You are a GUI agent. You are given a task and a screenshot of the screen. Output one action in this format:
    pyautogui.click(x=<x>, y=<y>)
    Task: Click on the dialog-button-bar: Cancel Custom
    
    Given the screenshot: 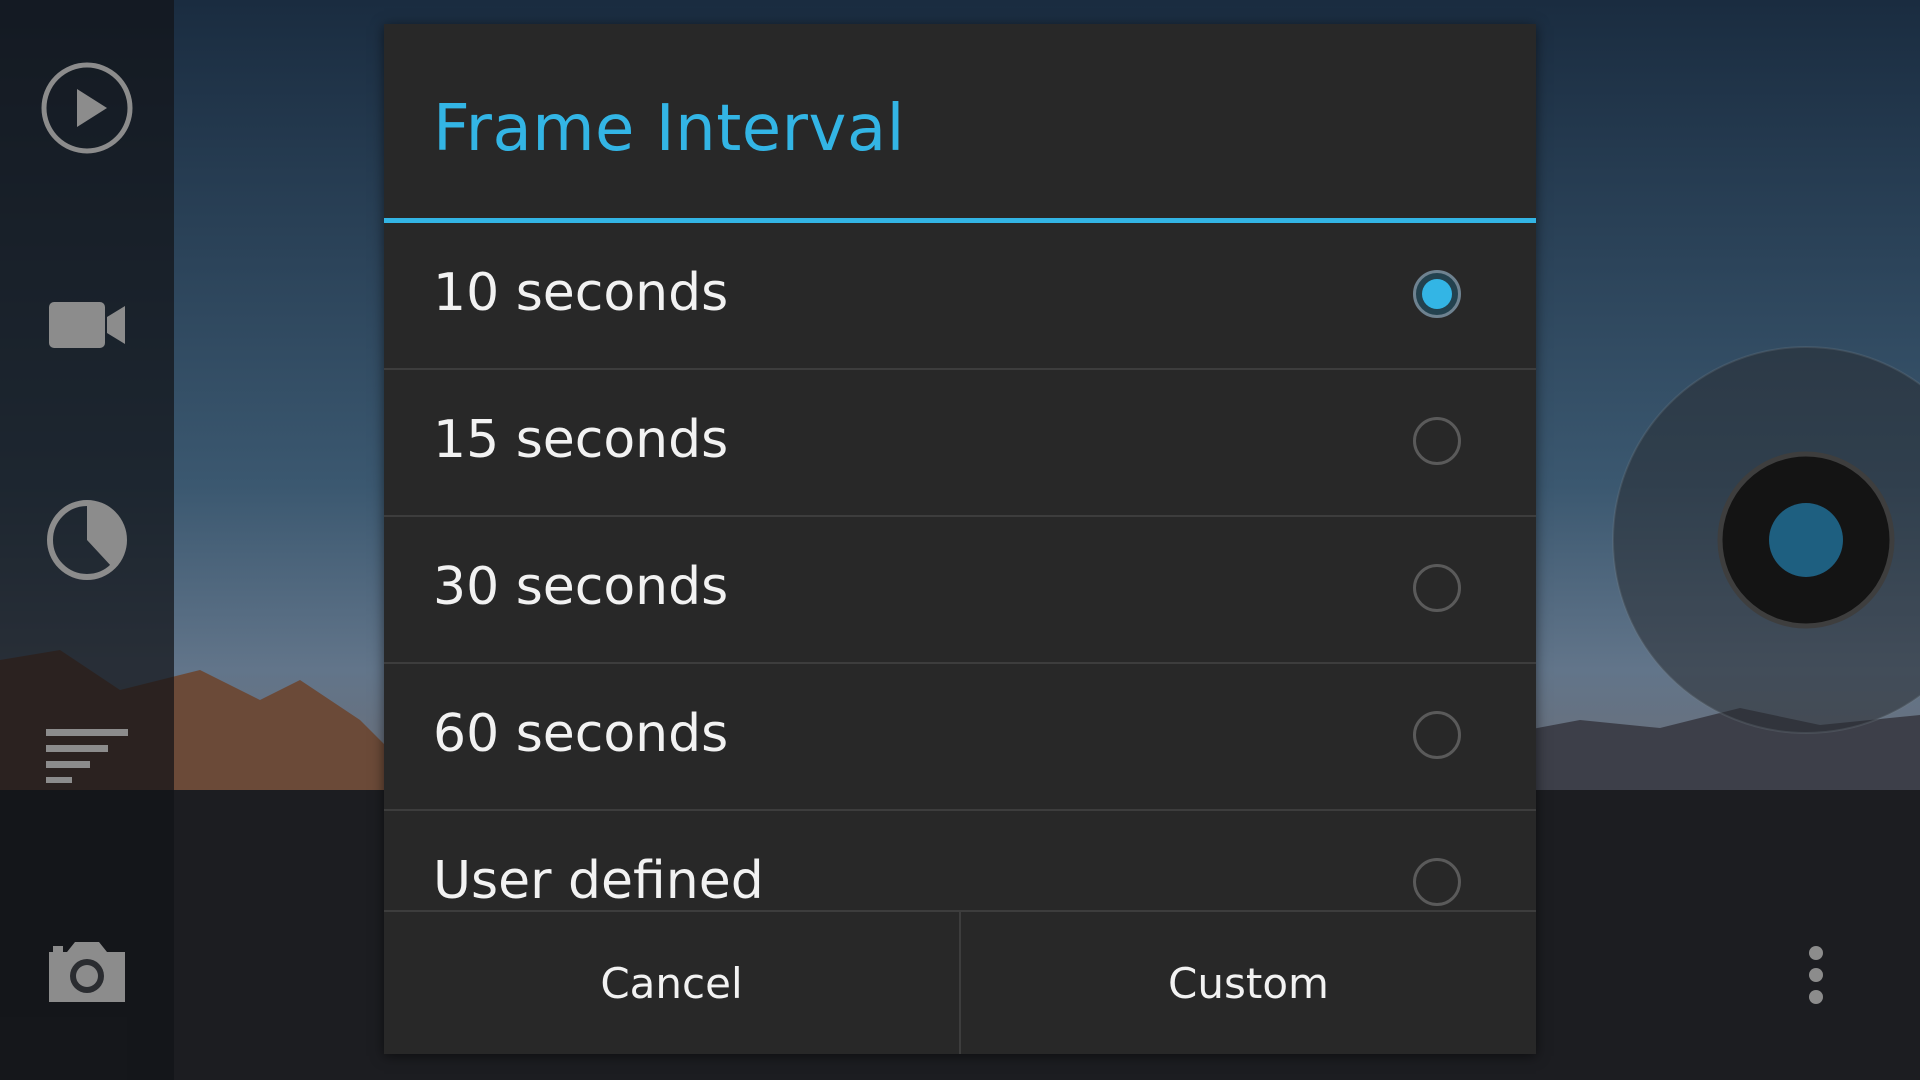 What is the action you would take?
    pyautogui.click(x=960, y=982)
    